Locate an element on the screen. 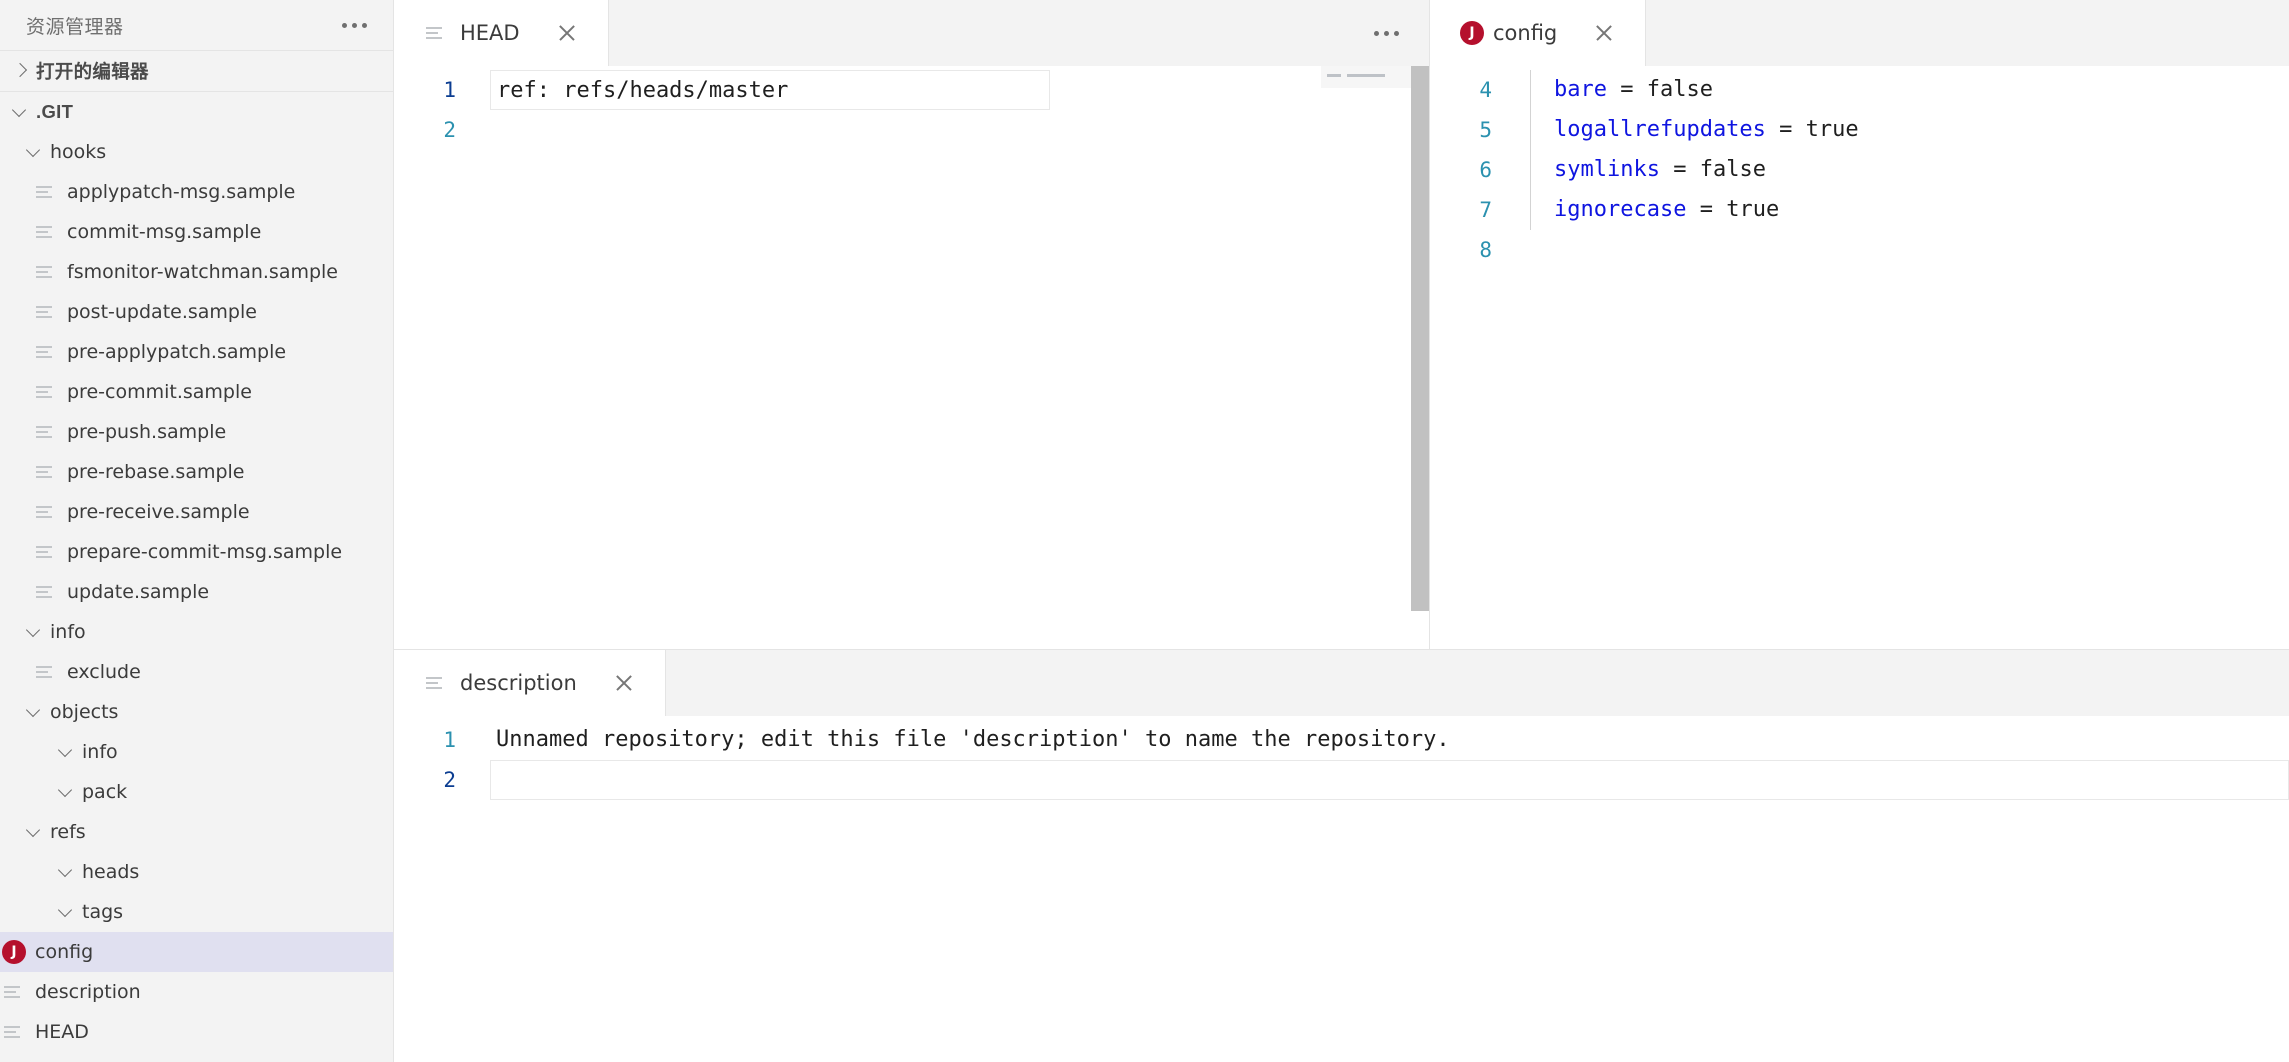 Image resolution: width=2289 pixels, height=1062 pixels. tree-file-row: update.sample is located at coordinates (196, 592).